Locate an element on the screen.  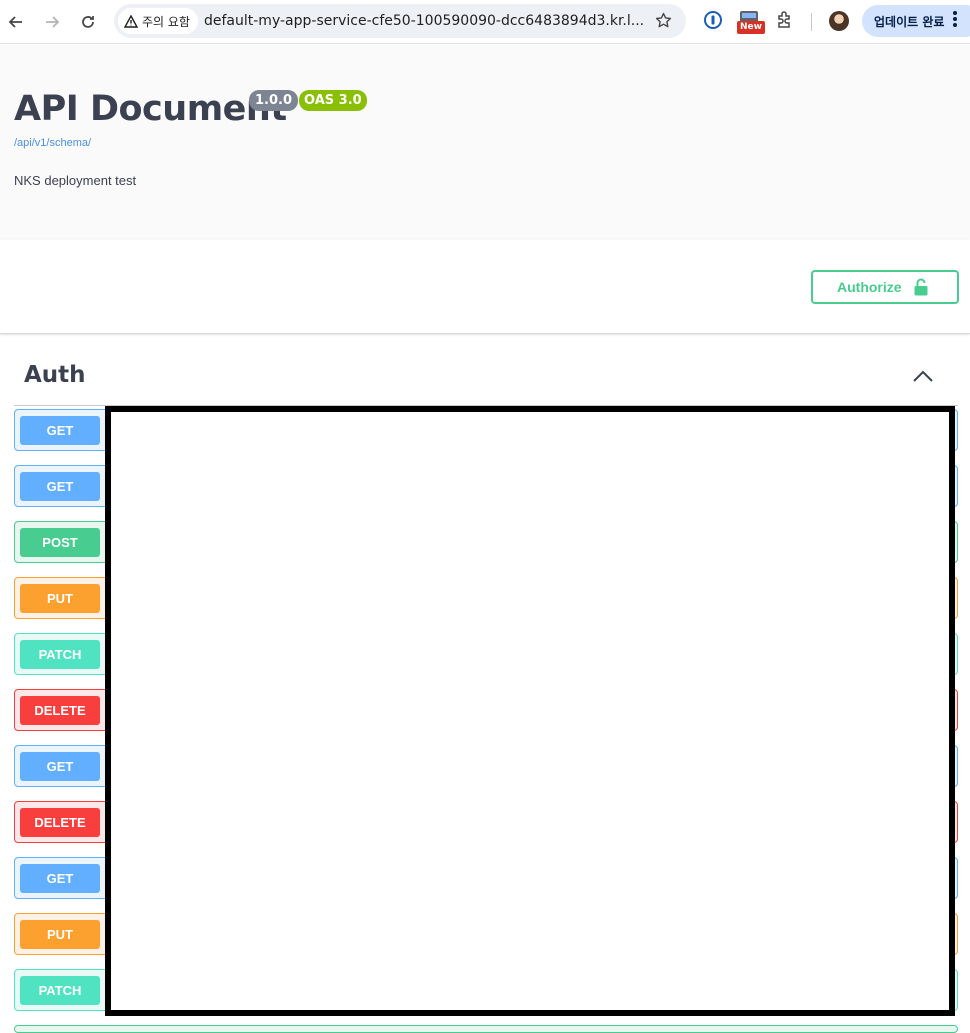
forward-button is located at coordinates (52, 22).